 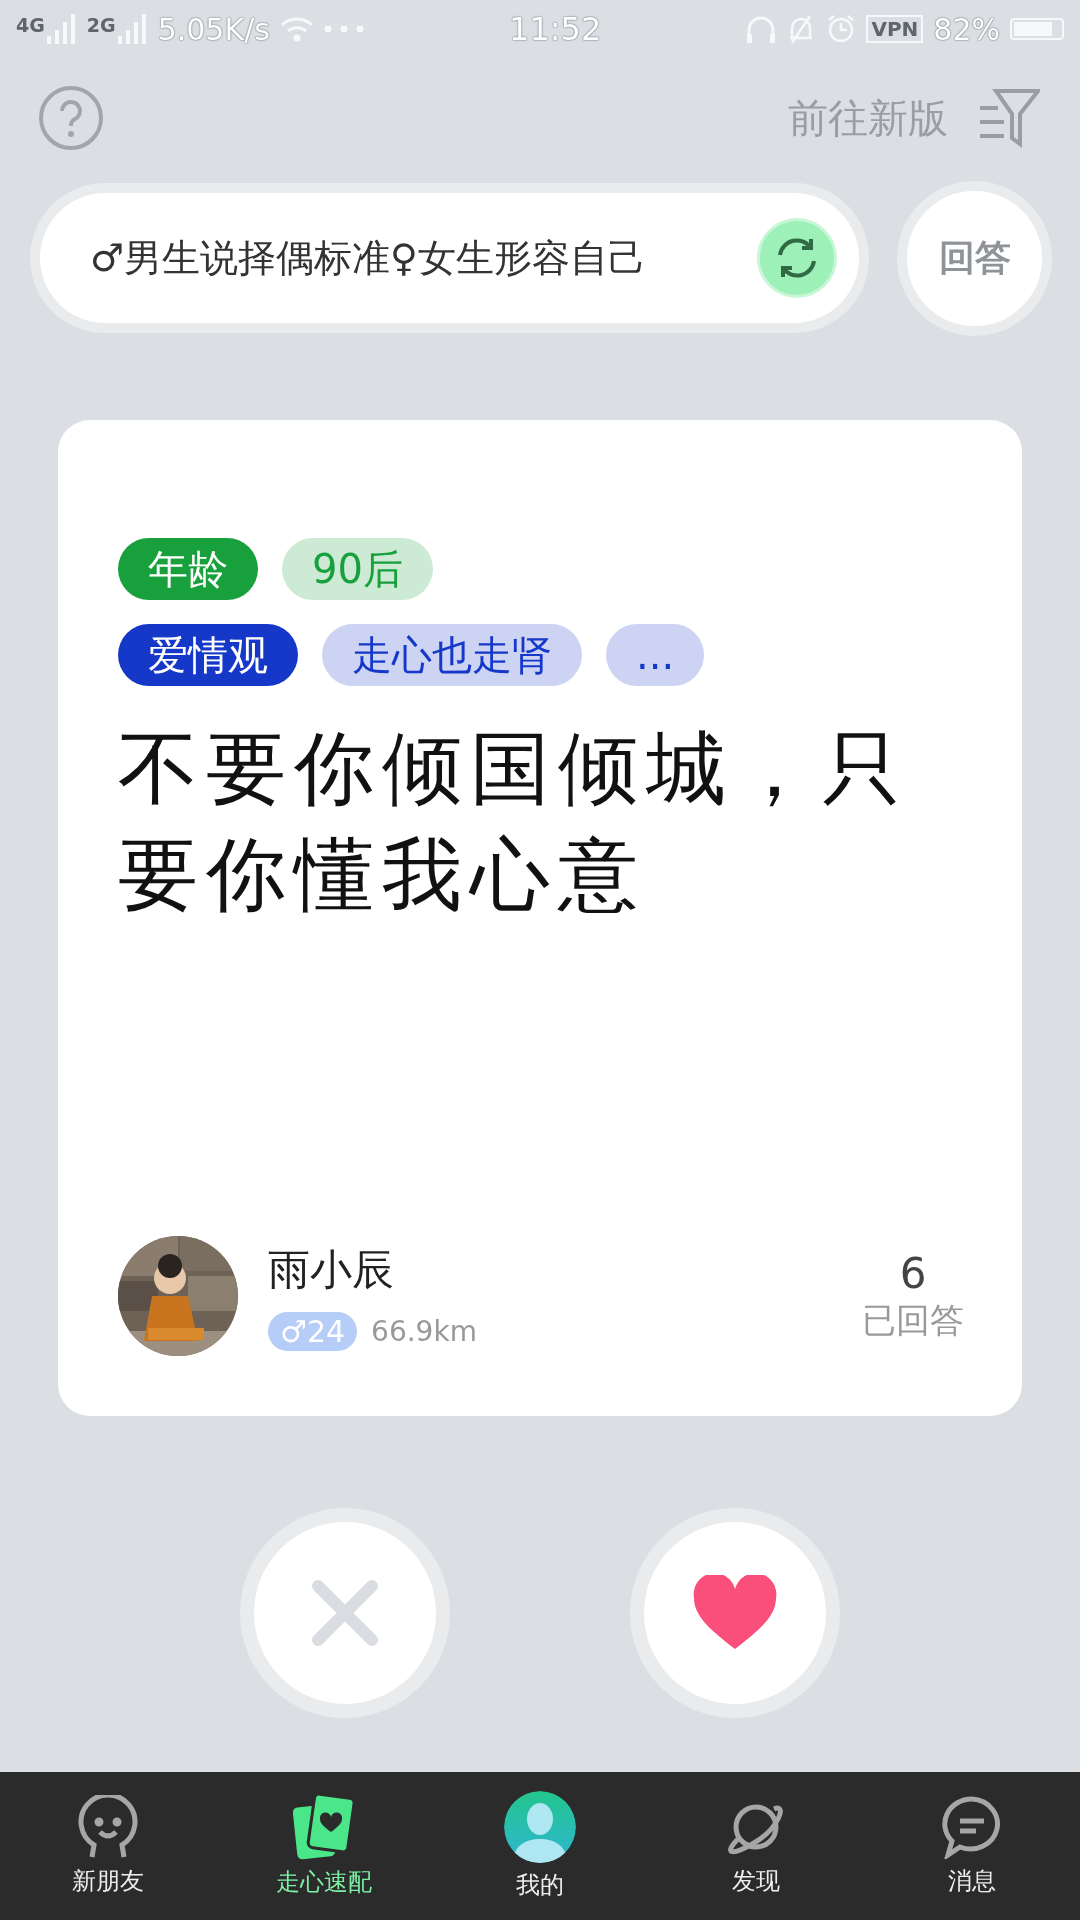 I want to click on help-icon, so click(x=71, y=118).